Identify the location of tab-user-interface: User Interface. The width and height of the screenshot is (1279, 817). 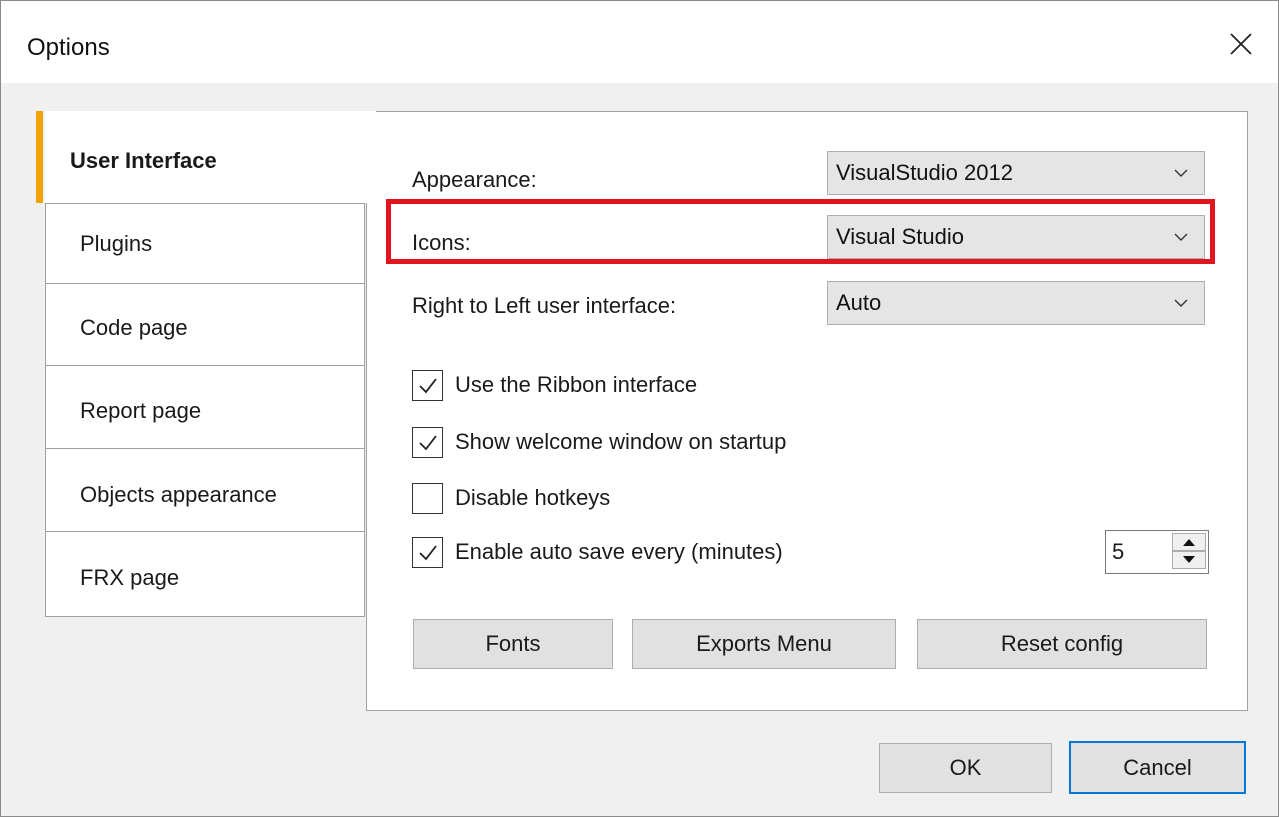
(206, 157).